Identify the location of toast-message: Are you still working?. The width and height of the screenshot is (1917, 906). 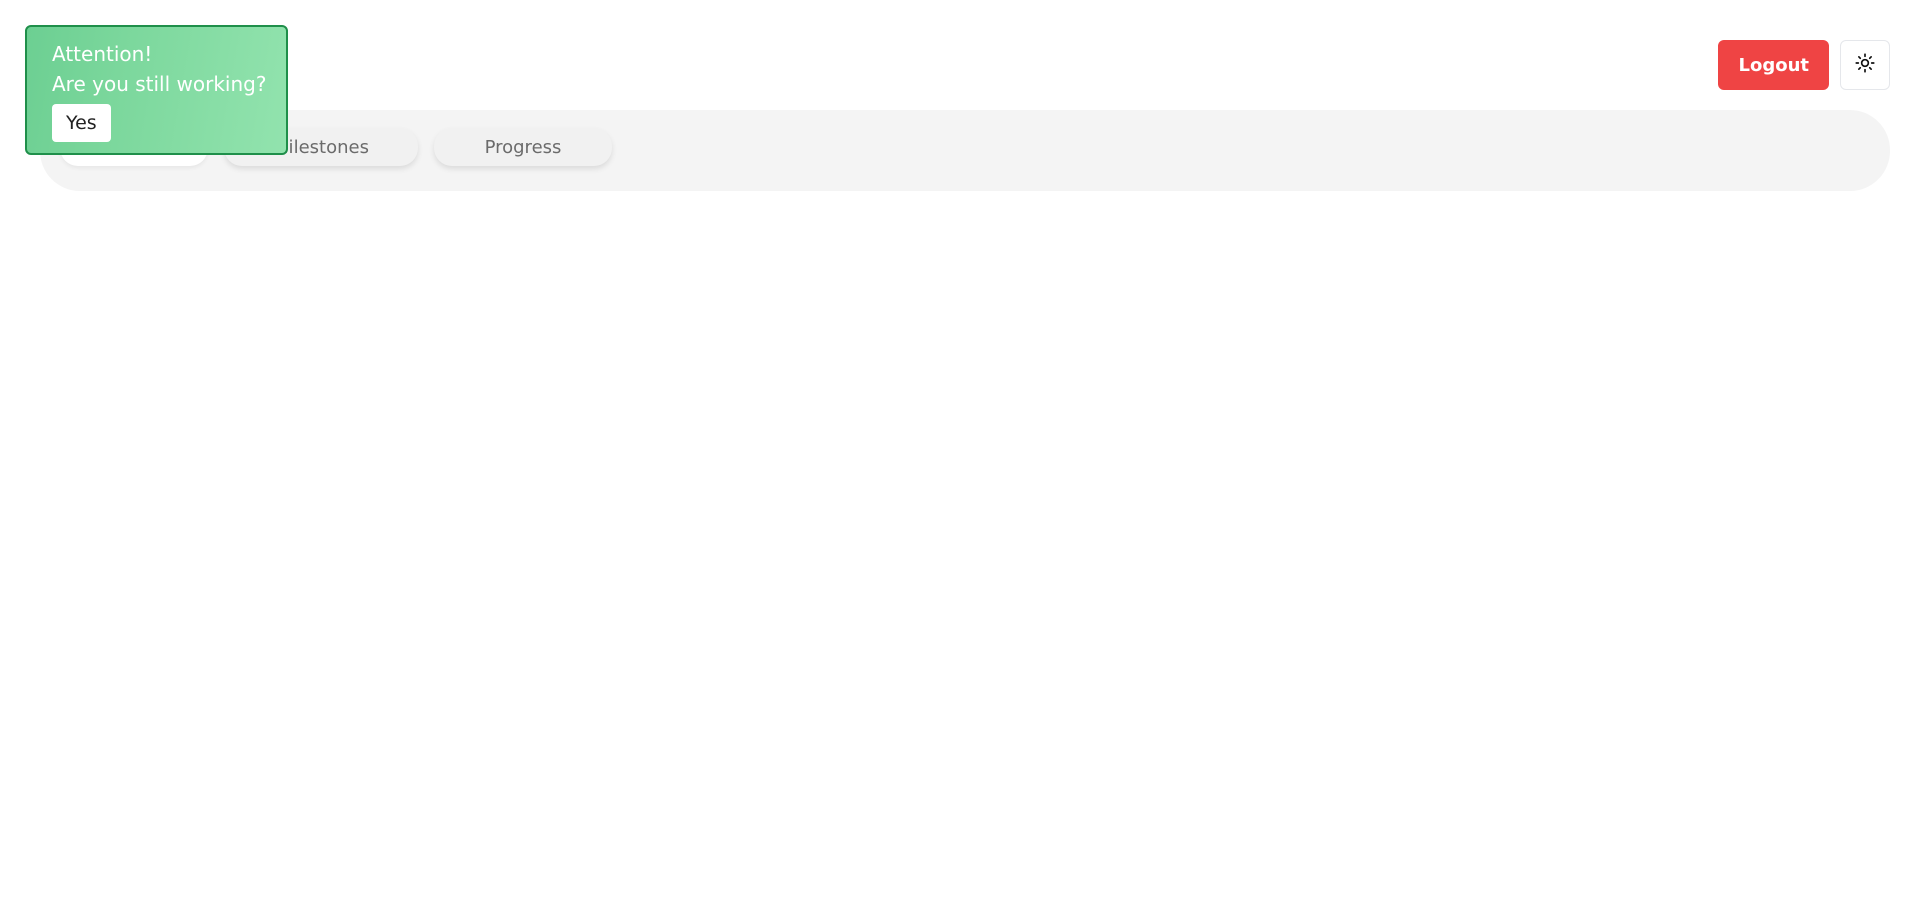
(159, 84).